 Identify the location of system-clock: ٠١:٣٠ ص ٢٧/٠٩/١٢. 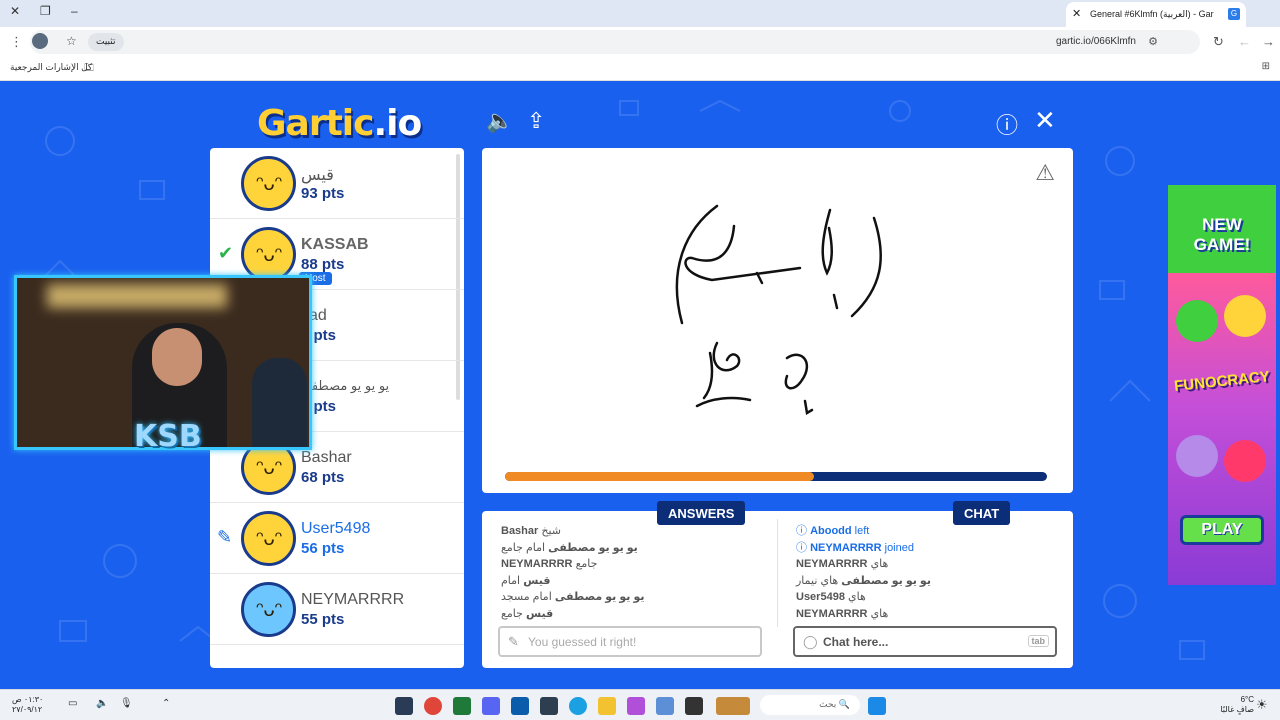
(27, 705).